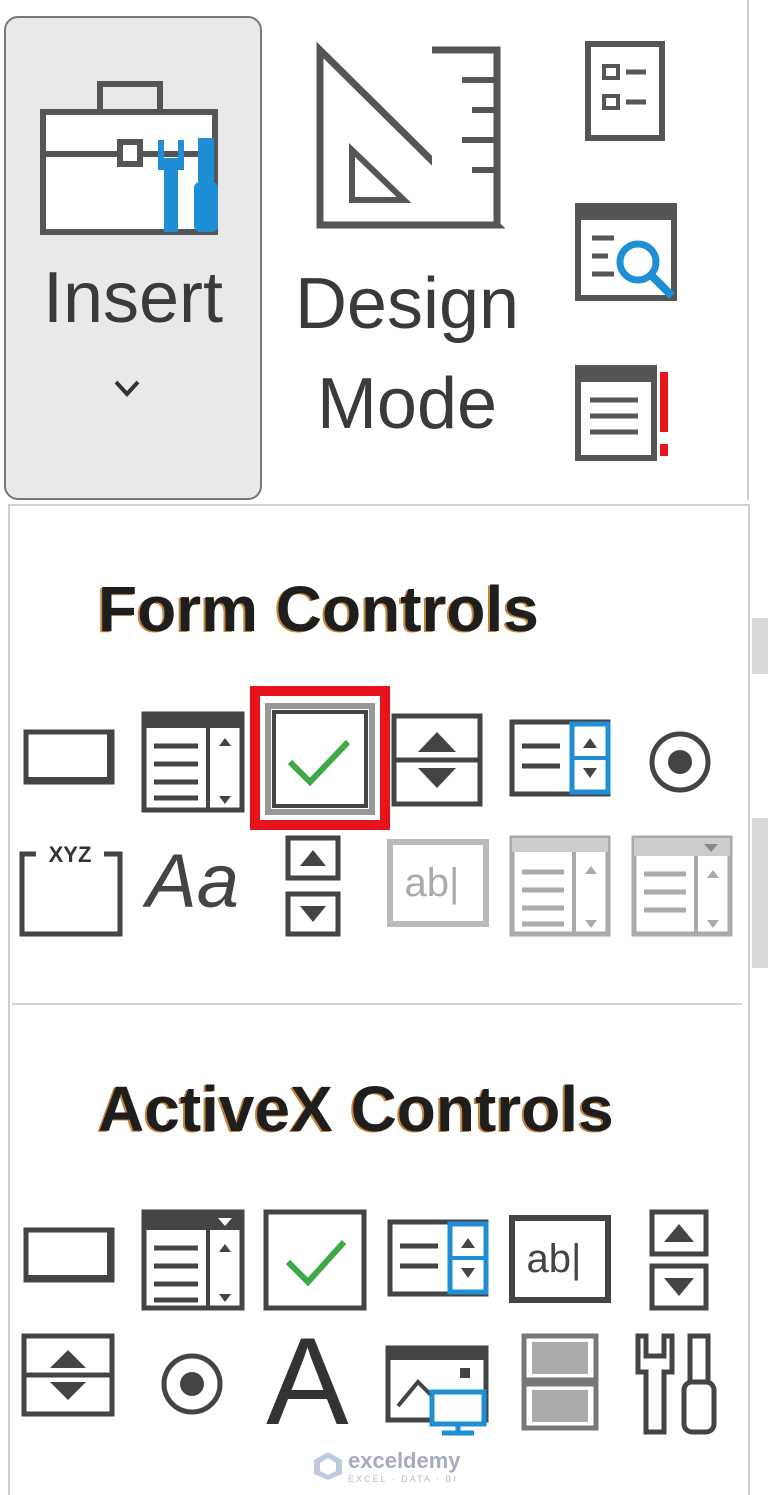  I want to click on combo-box-icon, so click(193, 762).